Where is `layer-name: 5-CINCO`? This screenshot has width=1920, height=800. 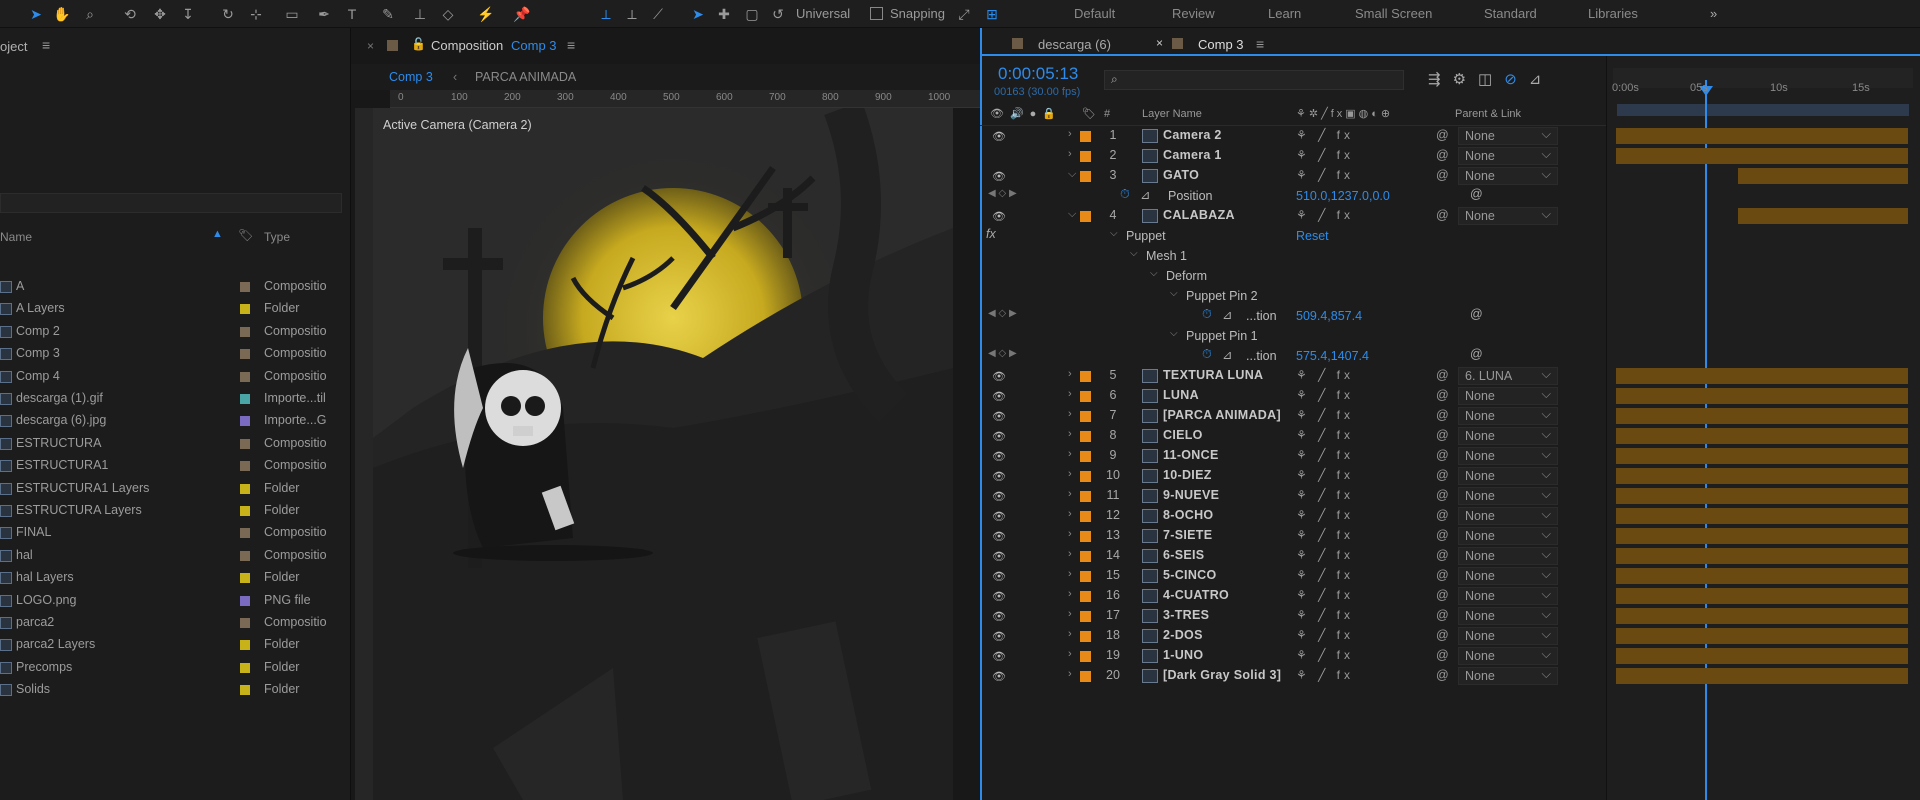
layer-name: 5-CINCO is located at coordinates (1190, 575).